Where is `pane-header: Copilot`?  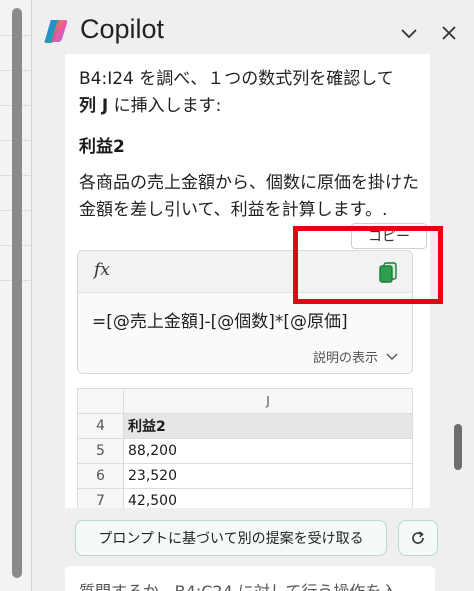 pane-header: Copilot is located at coordinates (253, 31).